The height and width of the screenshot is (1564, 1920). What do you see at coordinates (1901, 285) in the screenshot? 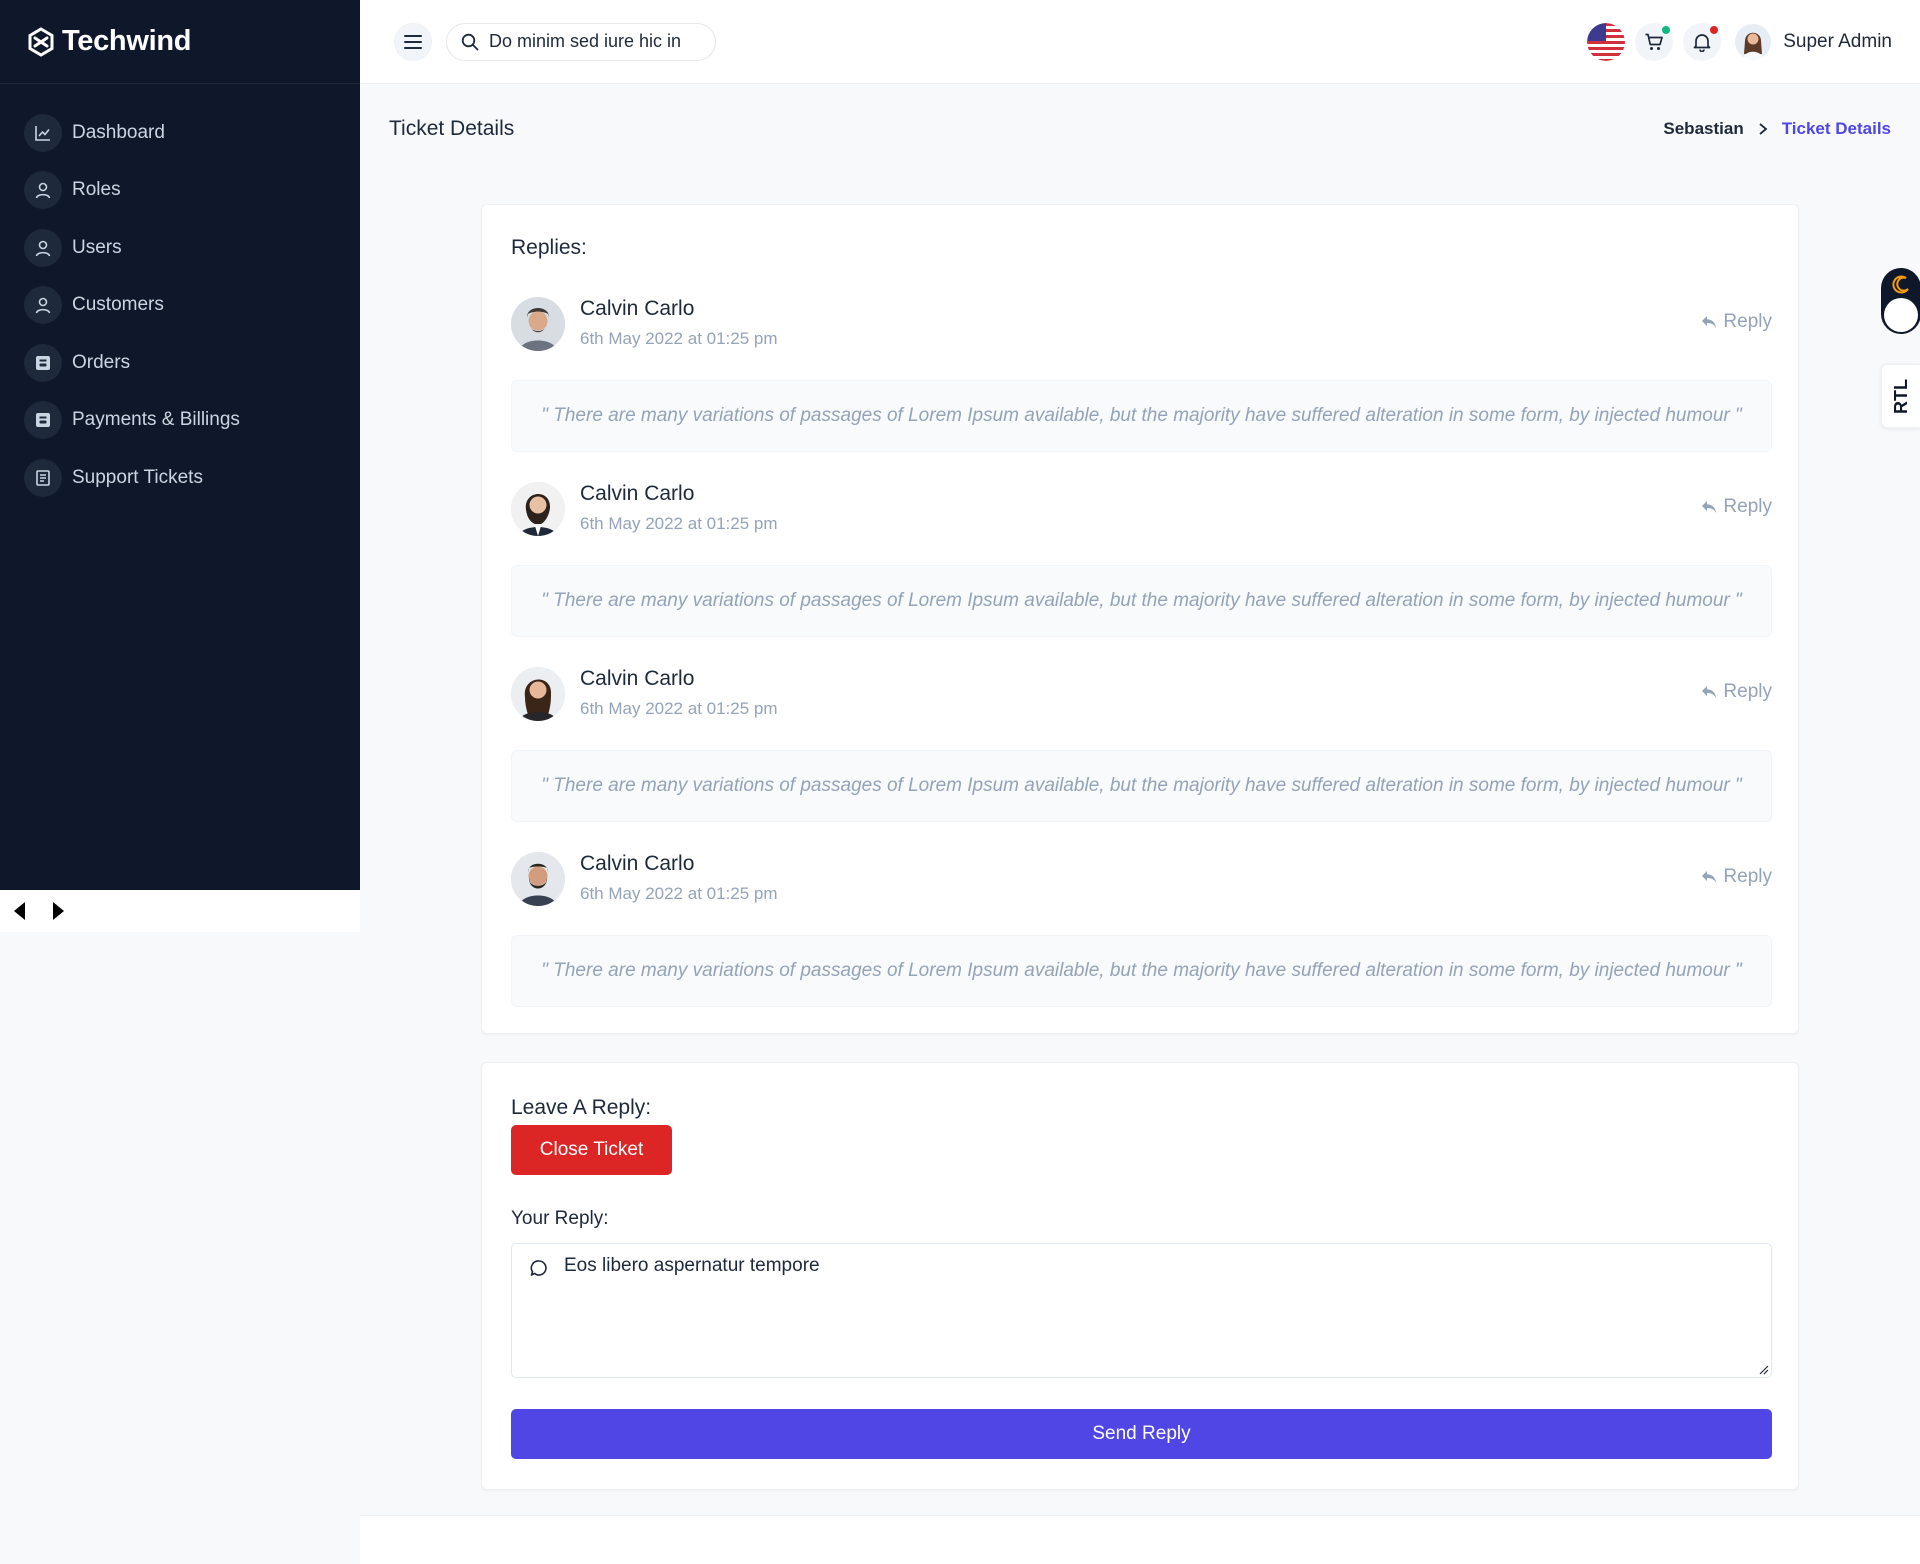
I see `moon-icon` at bounding box center [1901, 285].